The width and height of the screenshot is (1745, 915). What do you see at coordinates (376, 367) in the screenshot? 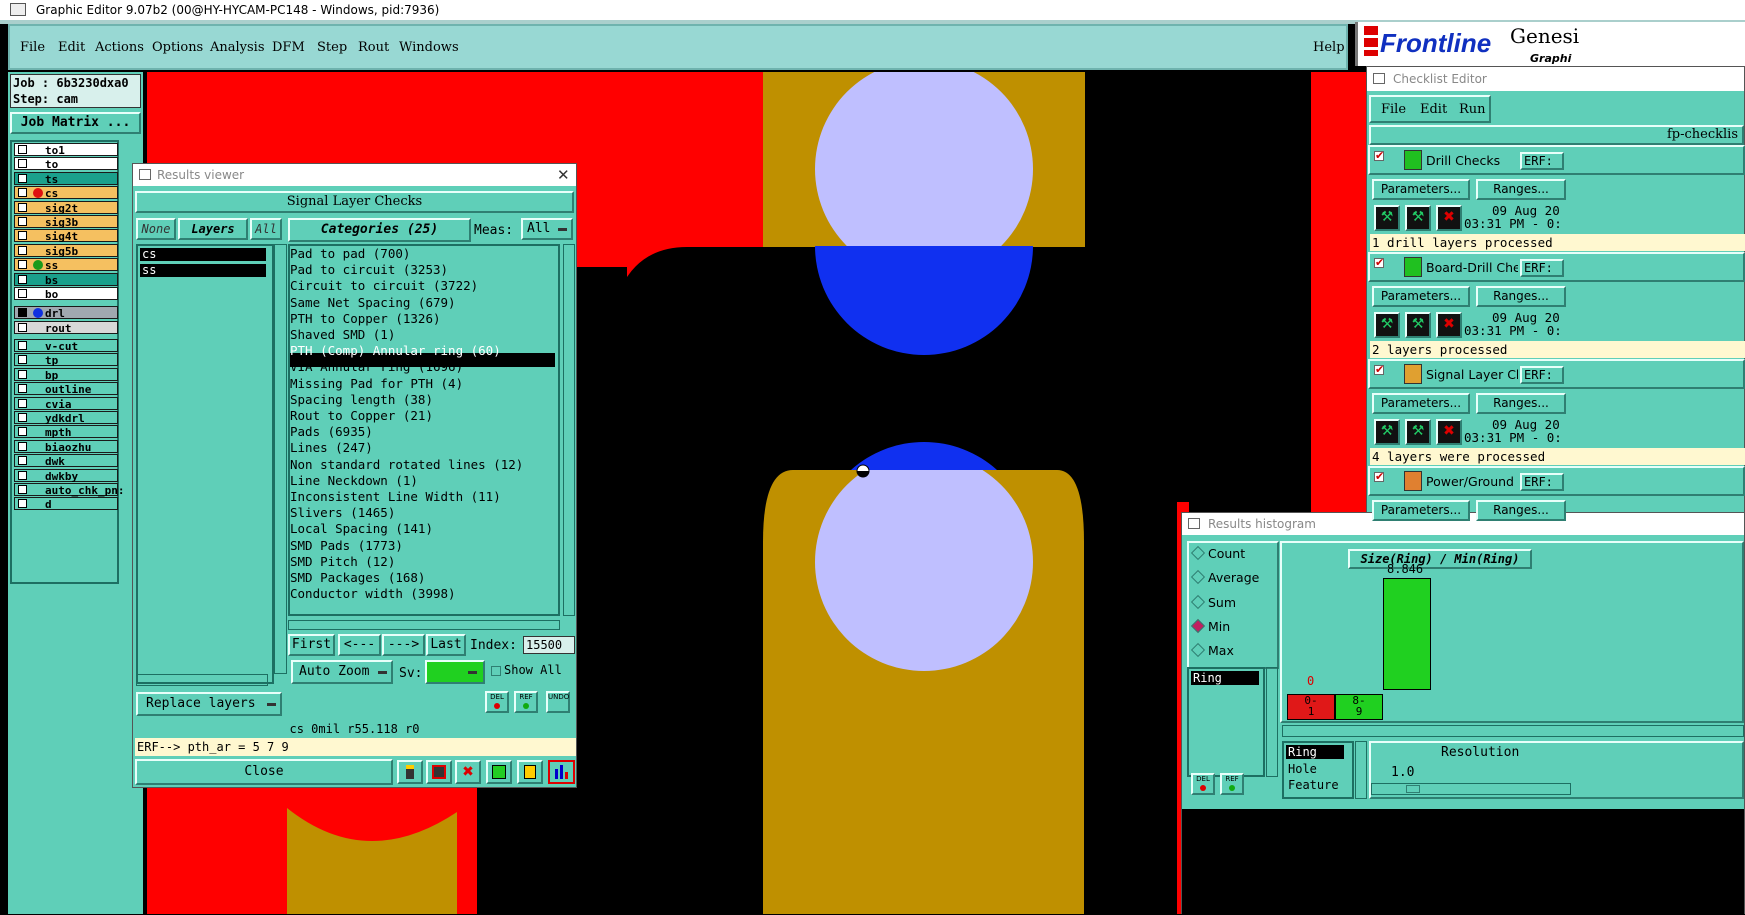
I see `category-item: VIA Annular ring (1696)` at bounding box center [376, 367].